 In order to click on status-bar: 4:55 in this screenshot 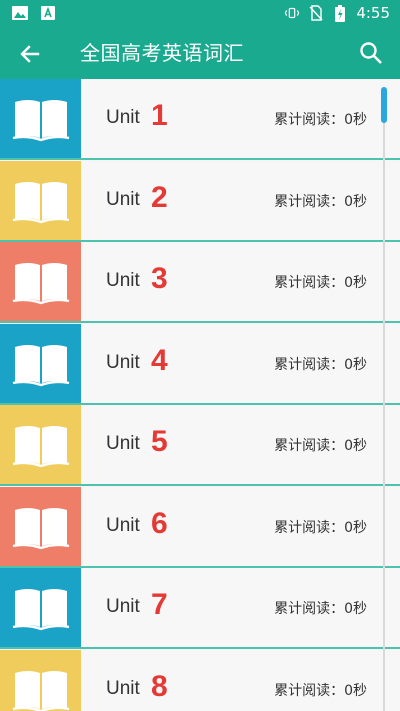, I will do `click(200, 13)`.